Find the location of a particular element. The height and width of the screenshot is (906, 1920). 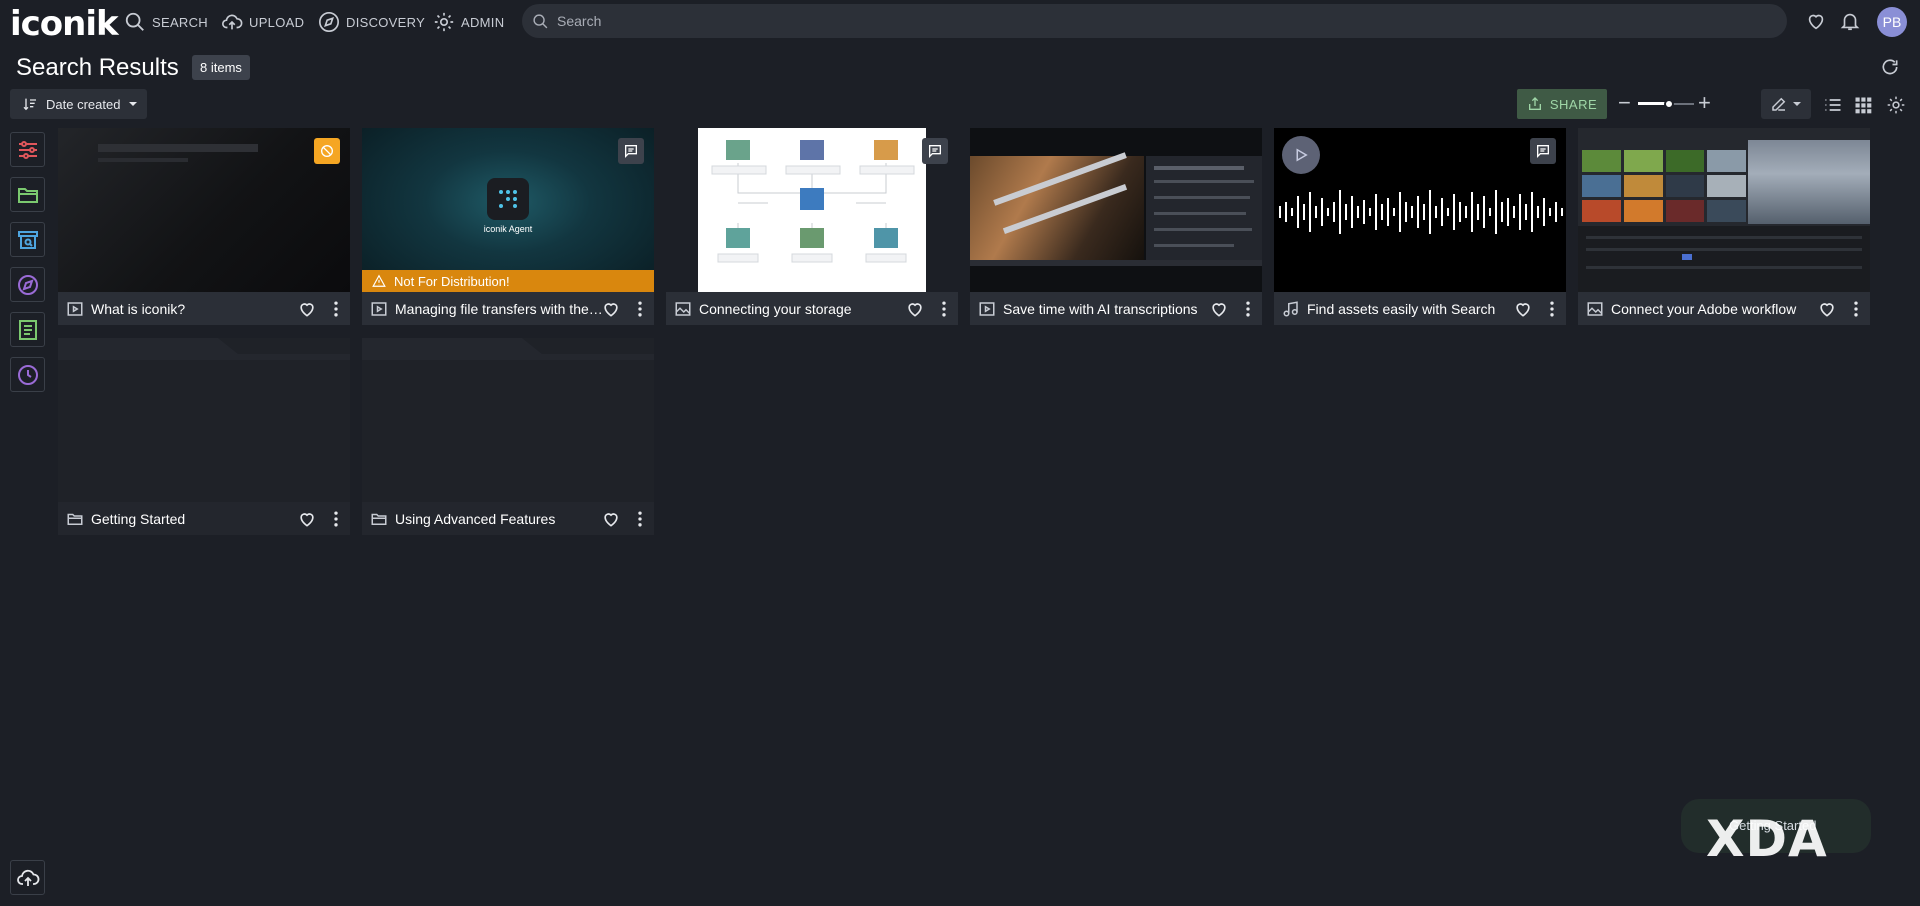

play-icon is located at coordinates (1302, 155).